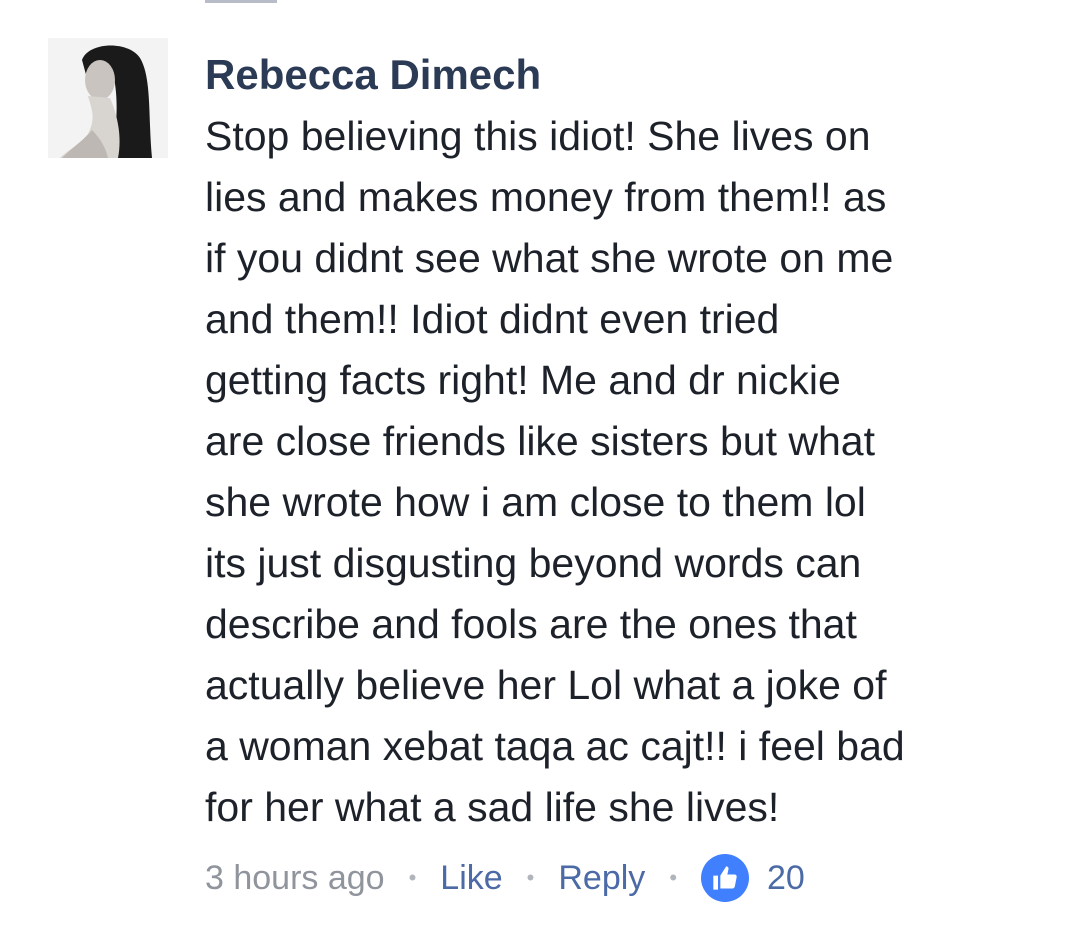  I want to click on thumbs-up-icon, so click(725, 878).